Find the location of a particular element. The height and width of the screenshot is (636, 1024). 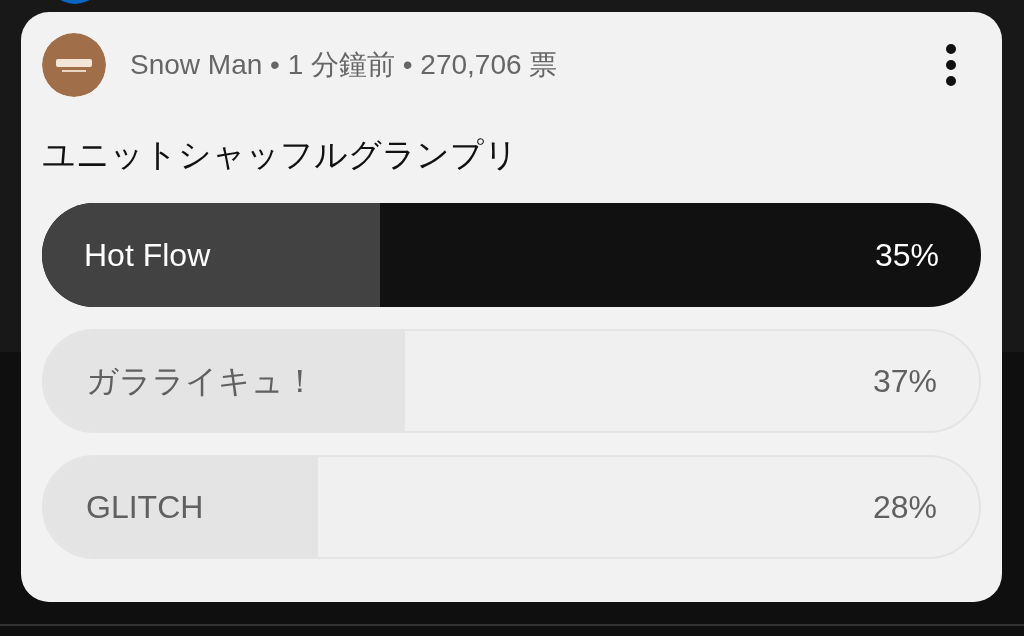

option-percent: 28% is located at coordinates (904, 507).